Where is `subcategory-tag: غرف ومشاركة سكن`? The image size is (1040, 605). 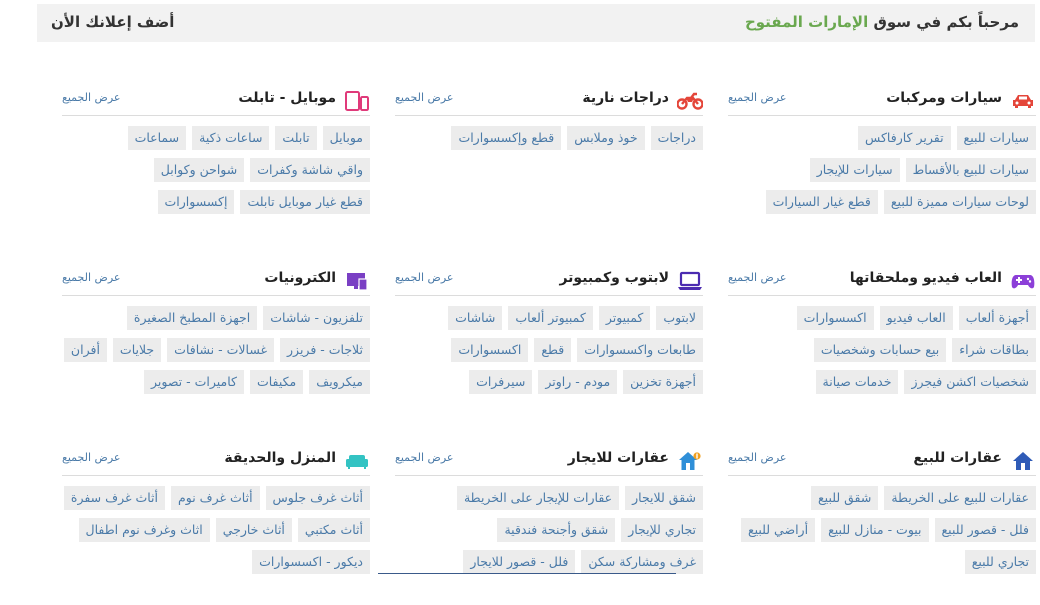
subcategory-tag: غرف ومشاركة سكن is located at coordinates (642, 562).